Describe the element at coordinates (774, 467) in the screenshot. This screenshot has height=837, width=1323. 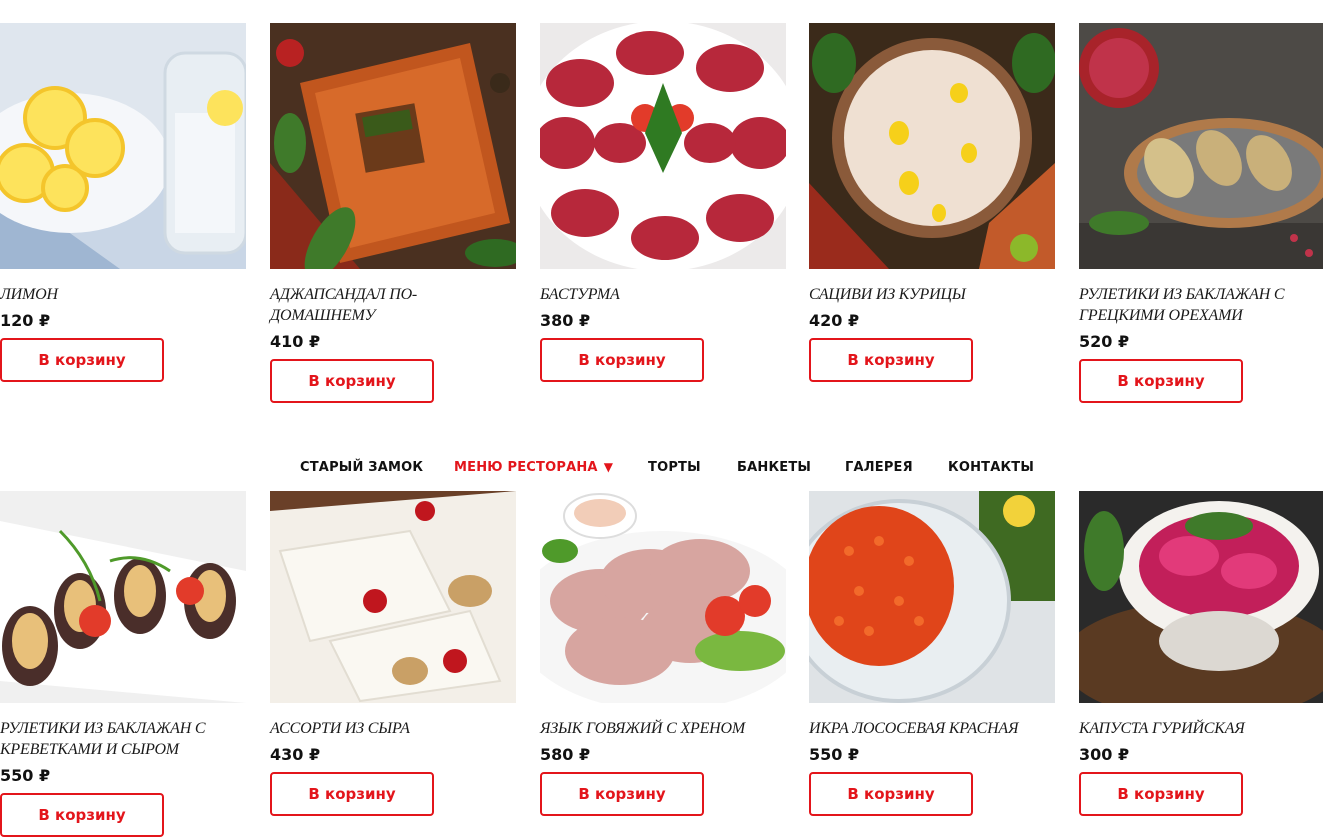
I see `nav-item-banquets: БАНКЕТЫ` at that location.